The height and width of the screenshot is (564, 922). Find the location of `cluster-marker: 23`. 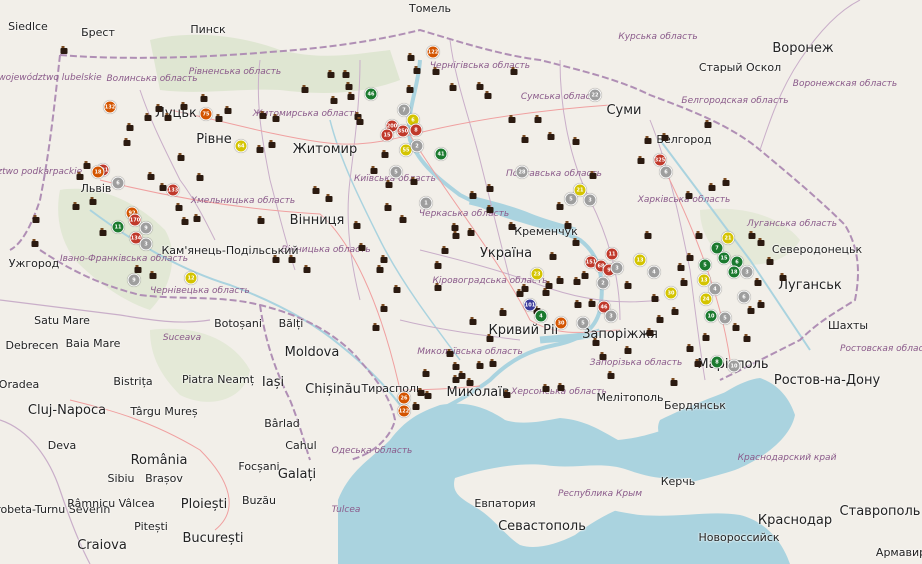

cluster-marker: 23 is located at coordinates (537, 274).